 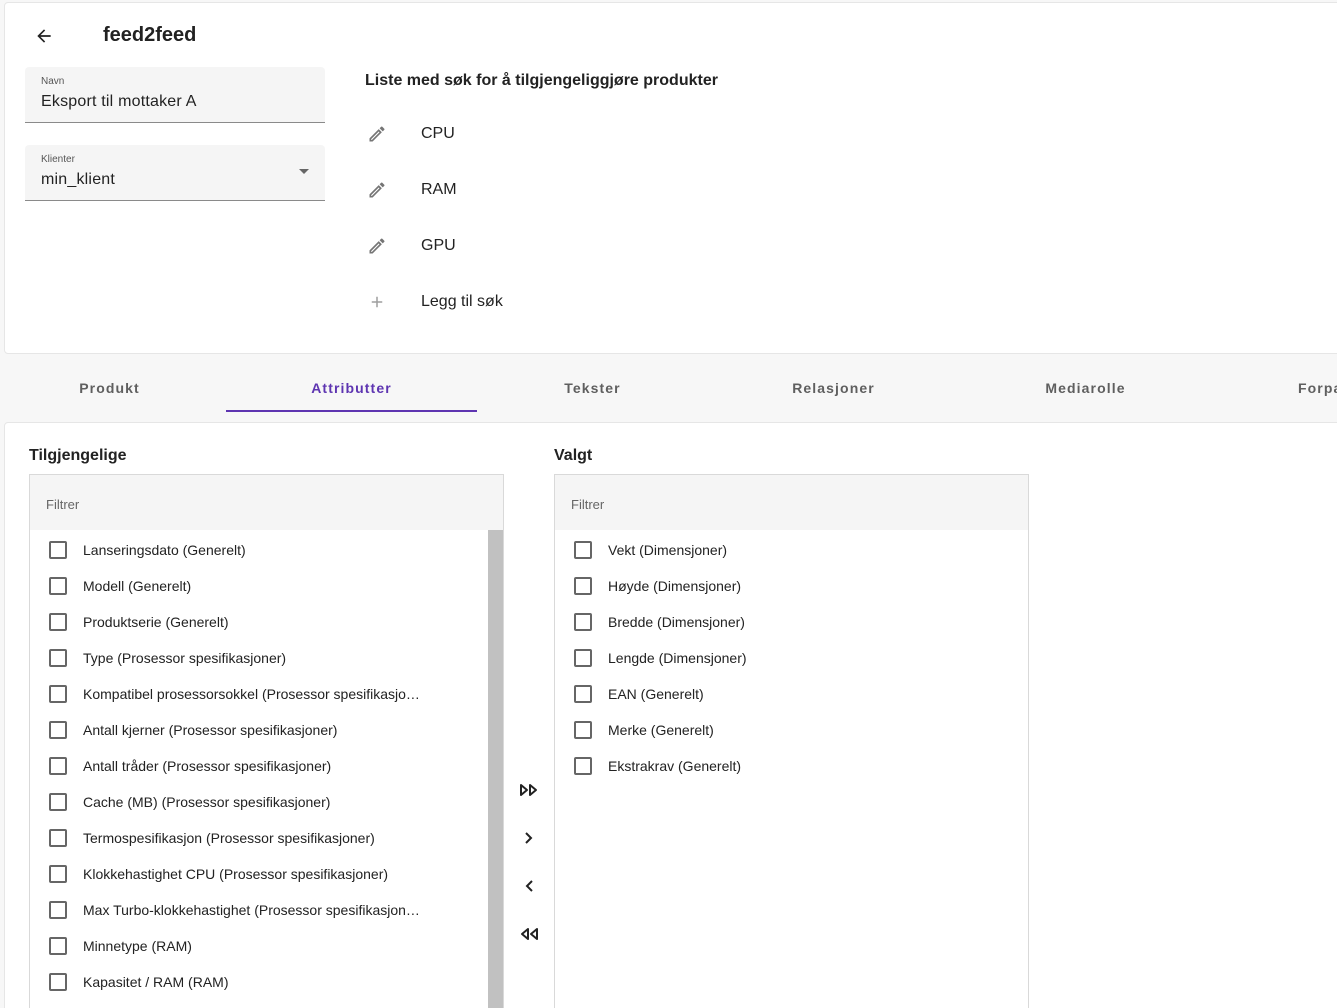 I want to click on available-title: Tilgjengelige, so click(x=78, y=455).